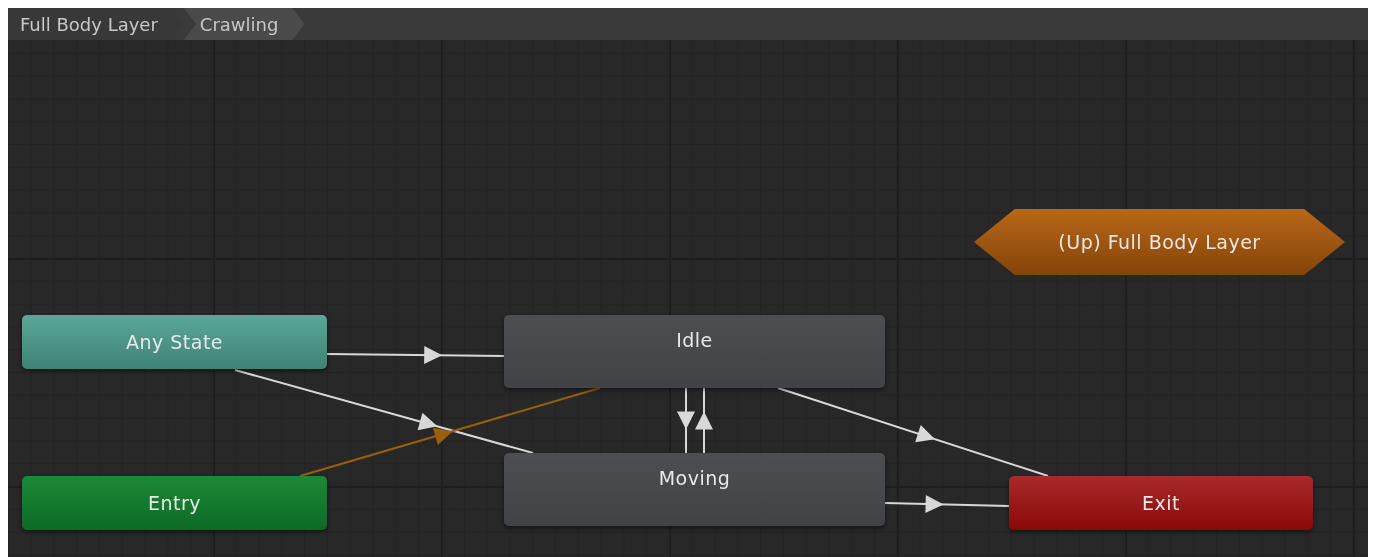 This screenshot has width=1373, height=557. What do you see at coordinates (694, 489) in the screenshot?
I see `state-node: Moving` at bounding box center [694, 489].